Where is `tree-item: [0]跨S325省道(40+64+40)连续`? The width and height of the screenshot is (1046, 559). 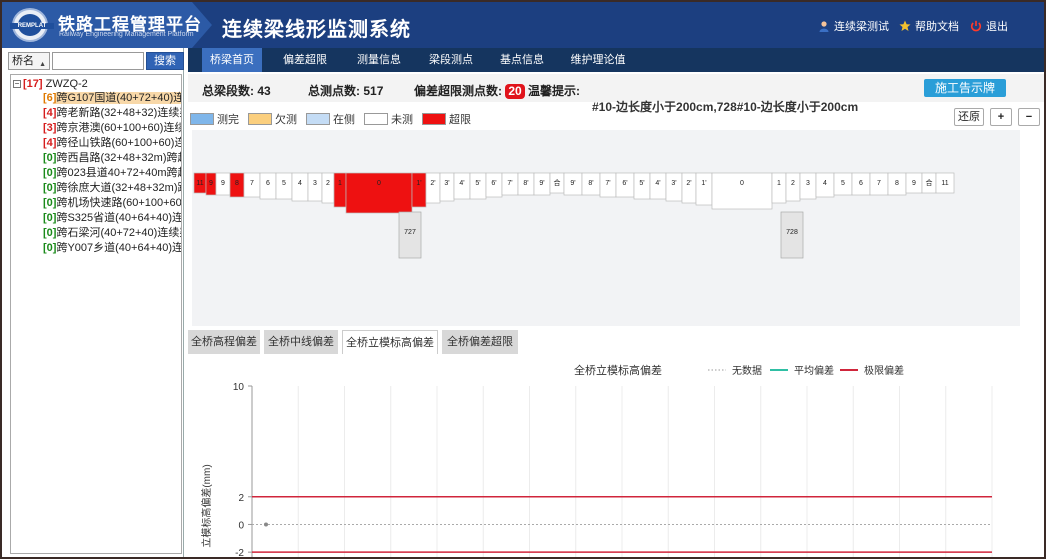 tree-item: [0]跨S325省道(40+64+40)连续 is located at coordinates (97, 218).